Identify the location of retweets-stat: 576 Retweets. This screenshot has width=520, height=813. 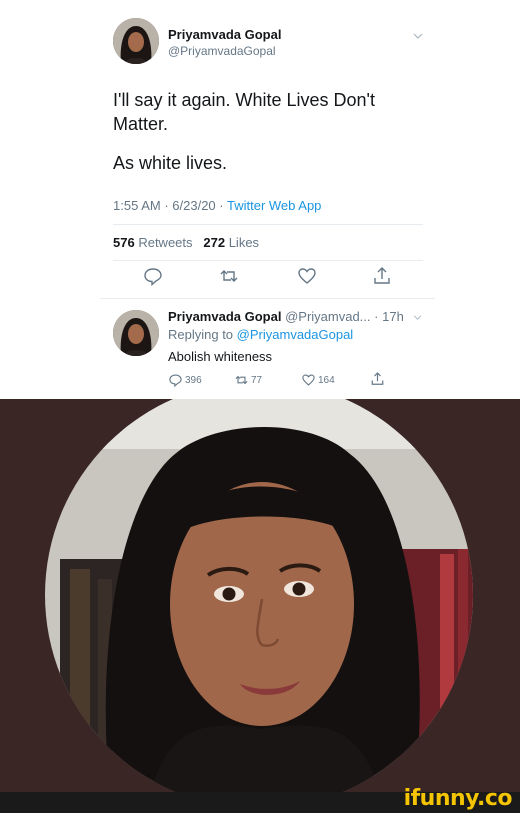
(153, 242).